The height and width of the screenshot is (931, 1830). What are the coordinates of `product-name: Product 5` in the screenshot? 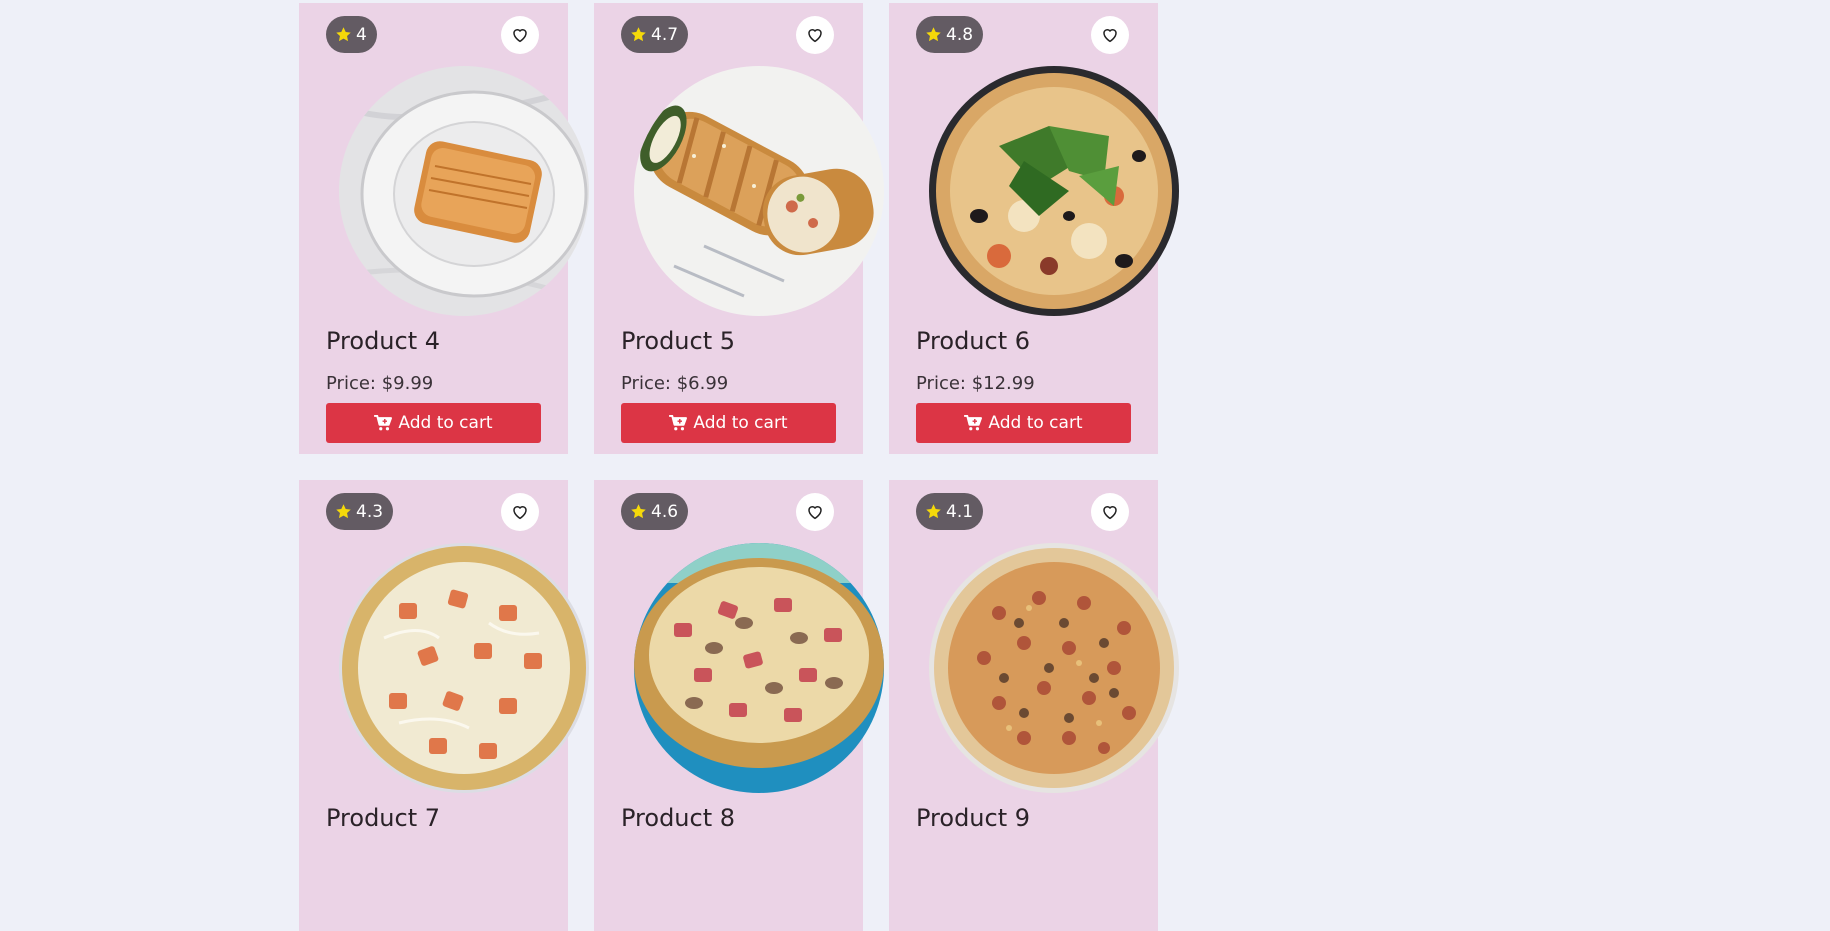 It's located at (678, 341).